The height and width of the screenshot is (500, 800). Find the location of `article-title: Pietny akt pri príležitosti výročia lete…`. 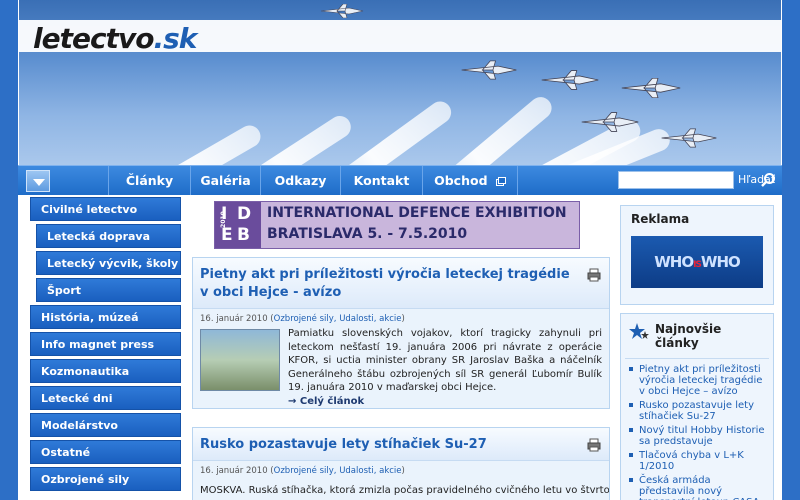

article-title: Pietny akt pri príležitosti výročia lete… is located at coordinates (401, 283).